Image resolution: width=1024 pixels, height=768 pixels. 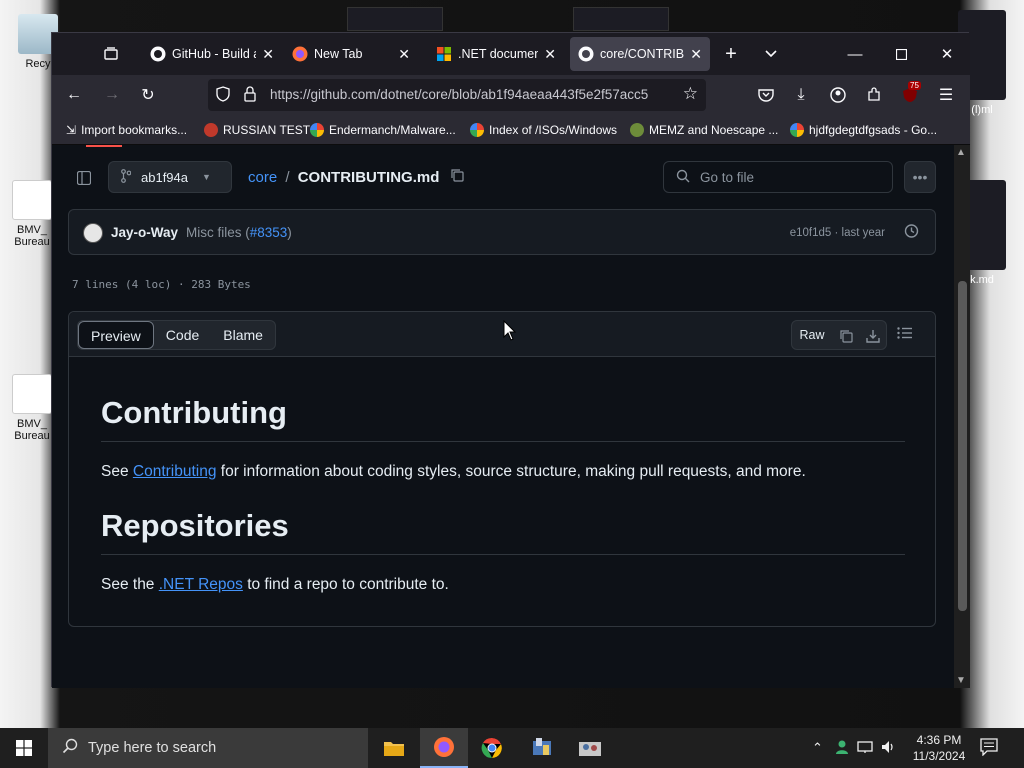 I want to click on mouse-cursor-icon, so click(x=510, y=332).